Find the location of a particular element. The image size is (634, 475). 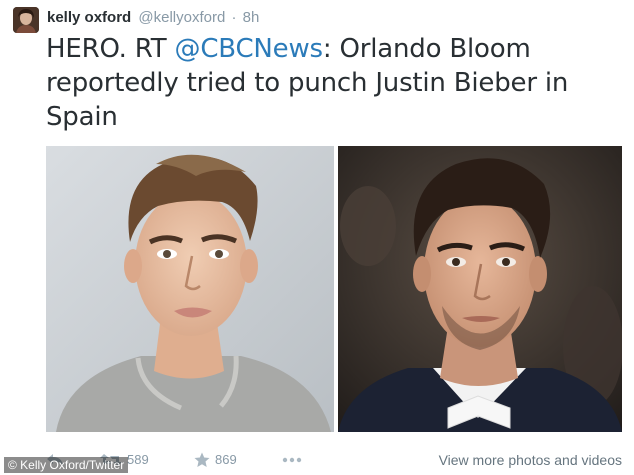

favorite-count: 869 is located at coordinates (226, 459).